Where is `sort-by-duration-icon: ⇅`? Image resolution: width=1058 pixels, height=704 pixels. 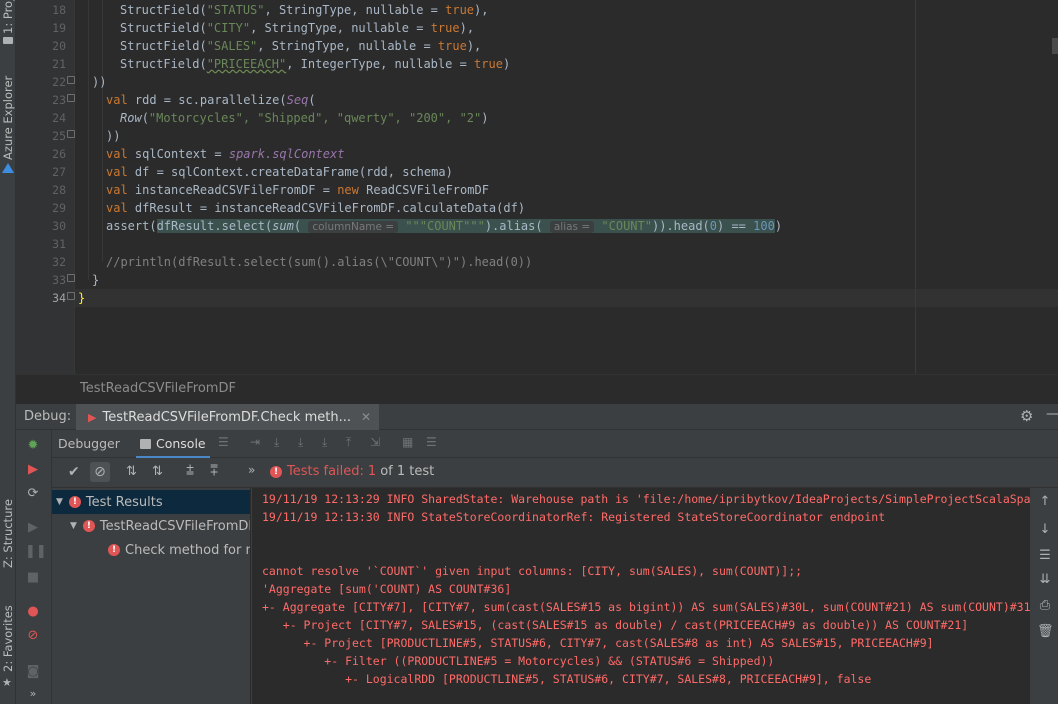 sort-by-duration-icon: ⇅ is located at coordinates (157, 471).